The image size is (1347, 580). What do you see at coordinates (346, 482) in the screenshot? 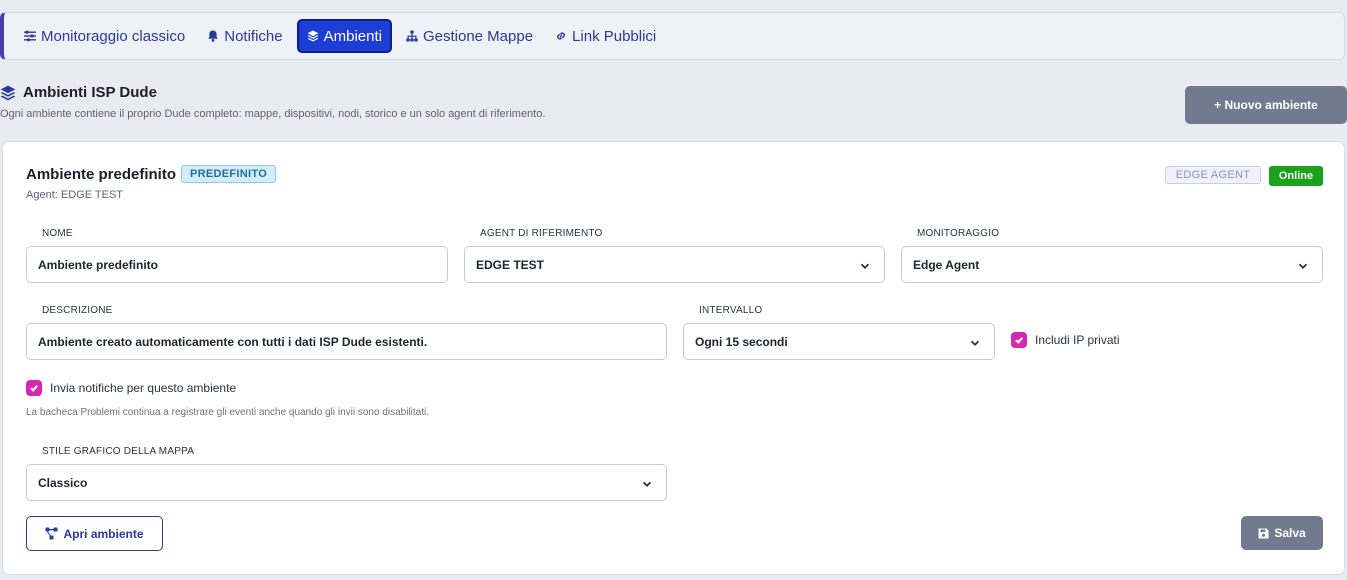
I see `map-style-select: Classico` at bounding box center [346, 482].